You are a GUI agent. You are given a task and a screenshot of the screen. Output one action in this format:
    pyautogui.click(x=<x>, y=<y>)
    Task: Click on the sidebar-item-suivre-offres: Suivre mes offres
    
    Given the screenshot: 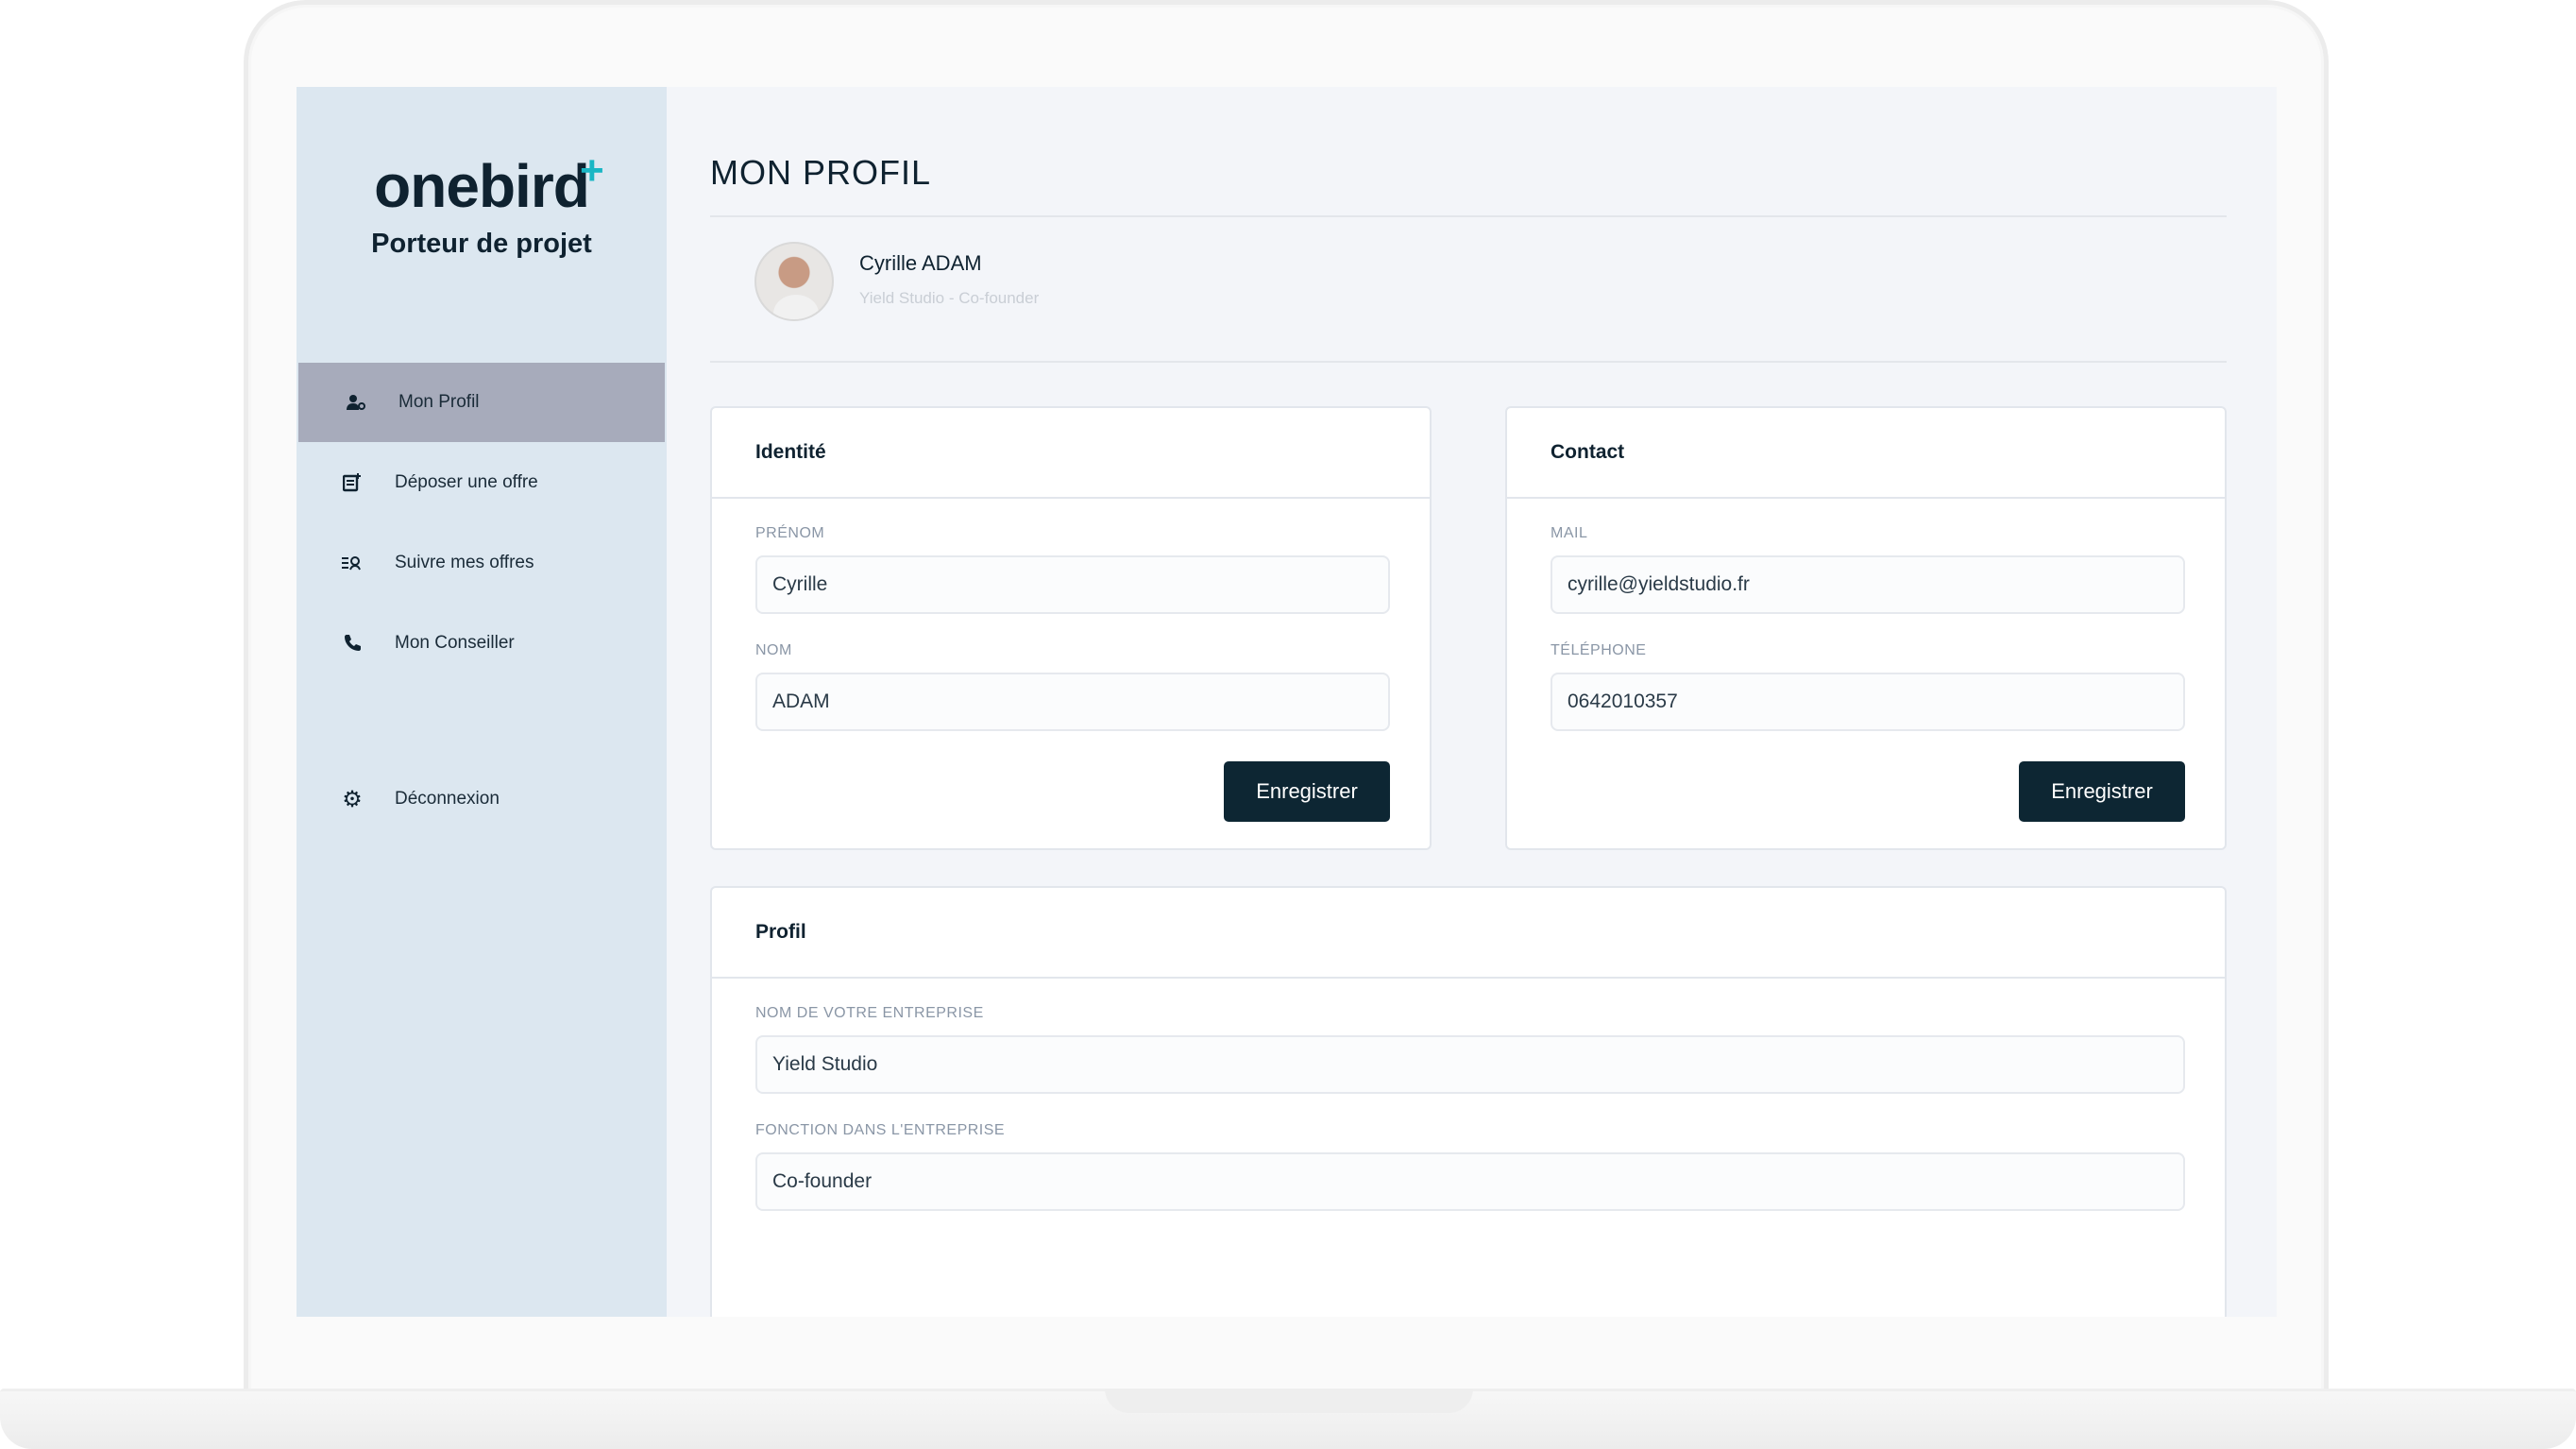 What is the action you would take?
    pyautogui.click(x=481, y=563)
    